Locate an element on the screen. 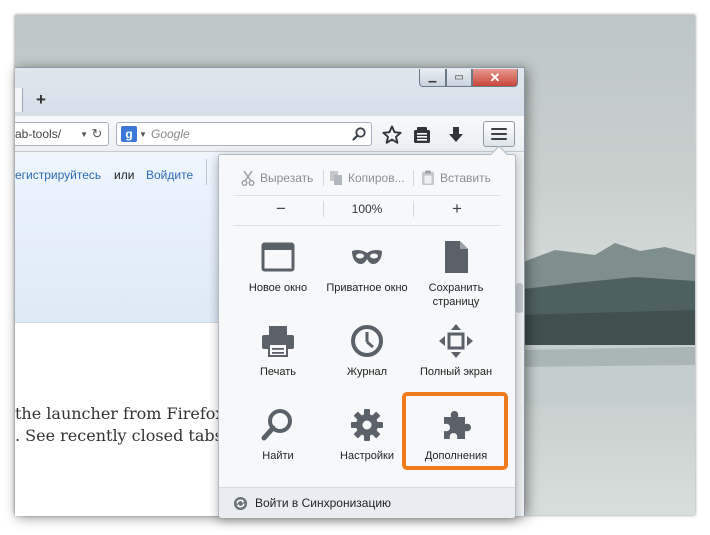  fullscreen-arrows-icon is located at coordinates (456, 341).